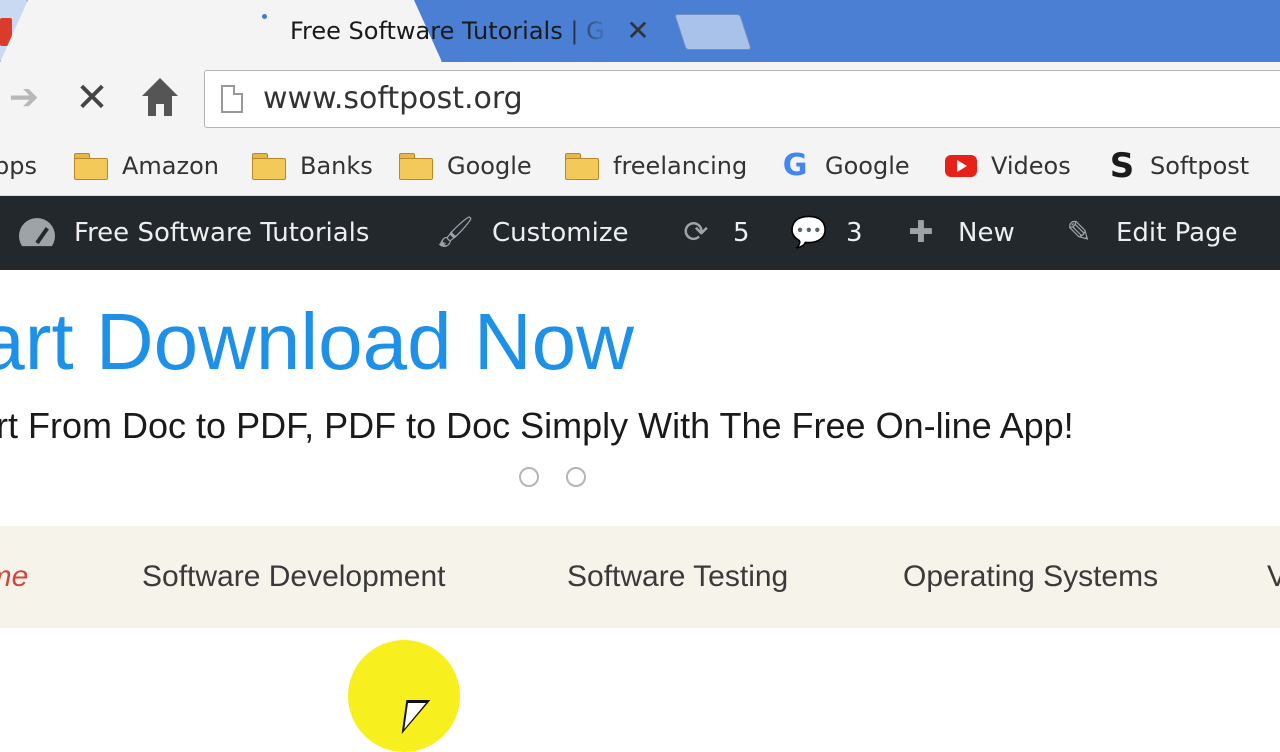  I want to click on comment-icon: 💬, so click(809, 232).